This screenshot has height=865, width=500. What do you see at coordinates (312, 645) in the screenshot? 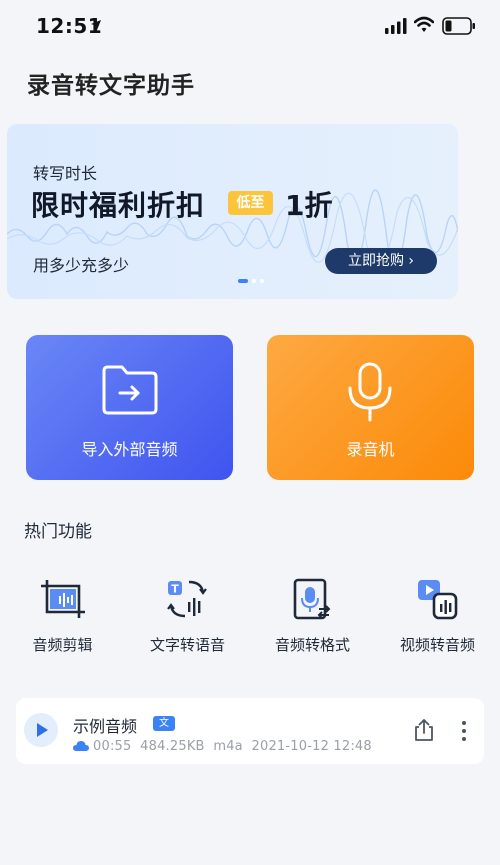
I see `feature-label: 音频转格式` at bounding box center [312, 645].